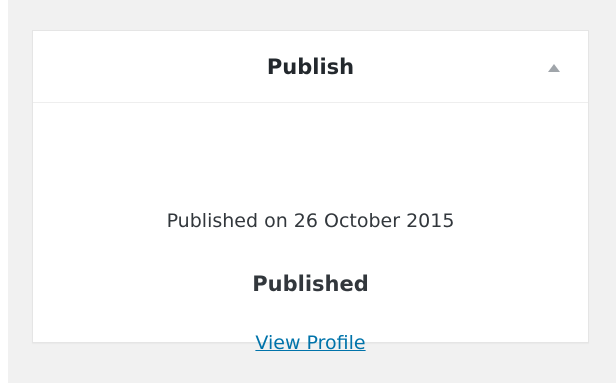  I want to click on left-gutter, so click(4, 191).